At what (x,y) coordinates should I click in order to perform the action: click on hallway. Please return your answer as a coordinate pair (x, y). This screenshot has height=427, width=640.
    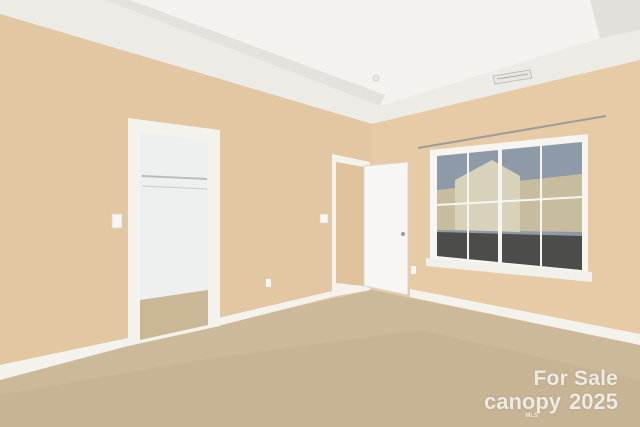
    Looking at the image, I should click on (350, 224).